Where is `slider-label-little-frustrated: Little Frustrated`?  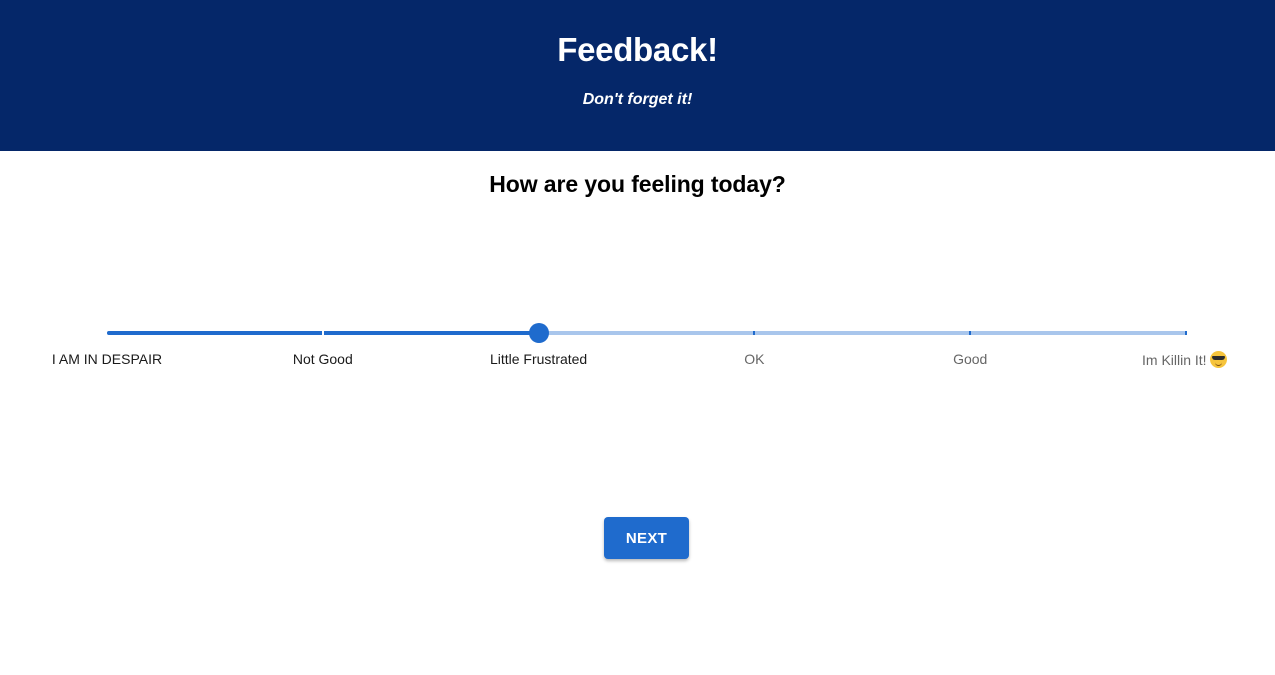
slider-label-little-frustrated: Little Frustrated is located at coordinates (538, 359).